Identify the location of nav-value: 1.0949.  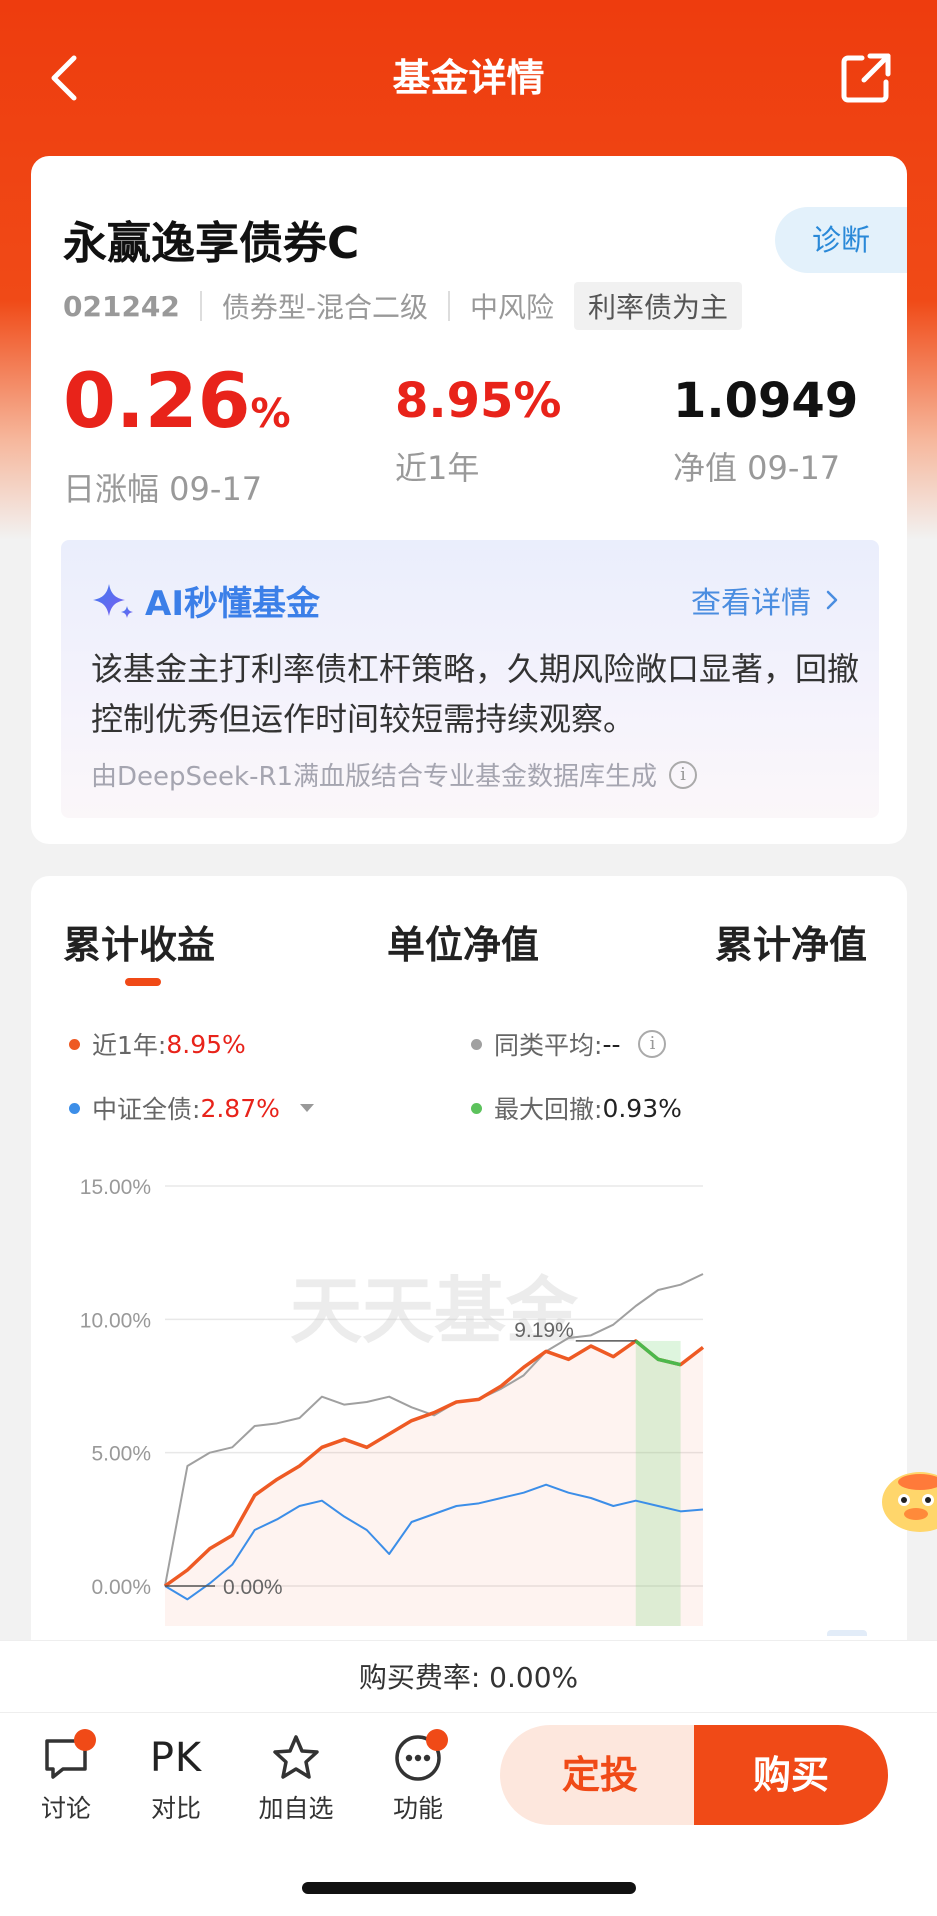
(766, 401).